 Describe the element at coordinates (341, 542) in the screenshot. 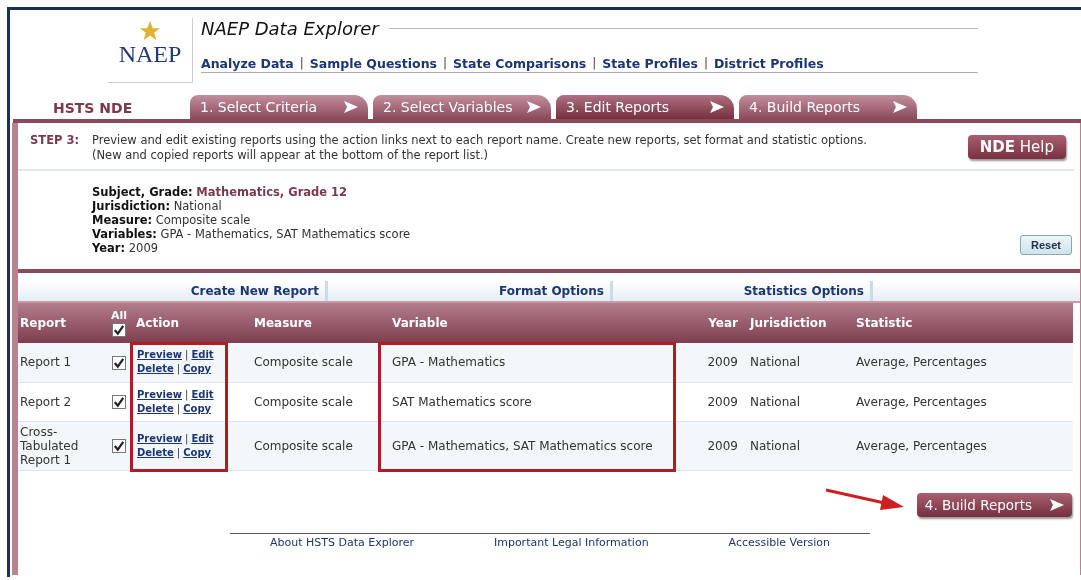

I see `footer-link: About HSTS Data Explorer` at that location.